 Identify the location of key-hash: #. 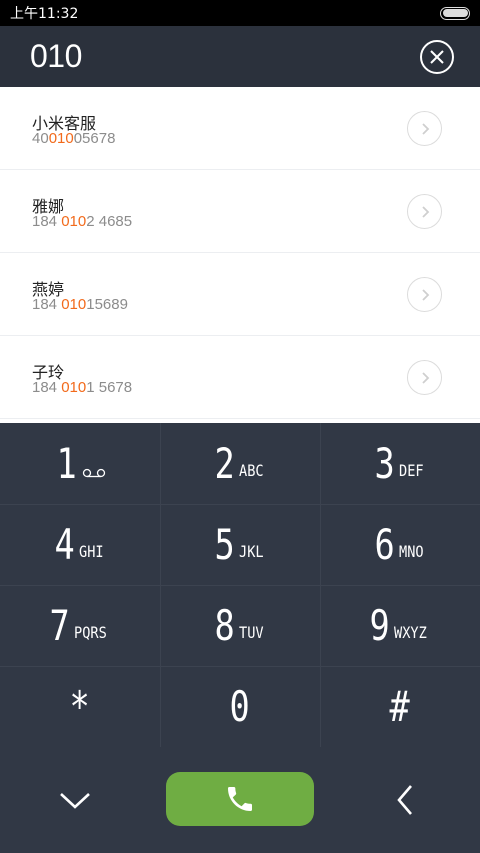
(400, 706).